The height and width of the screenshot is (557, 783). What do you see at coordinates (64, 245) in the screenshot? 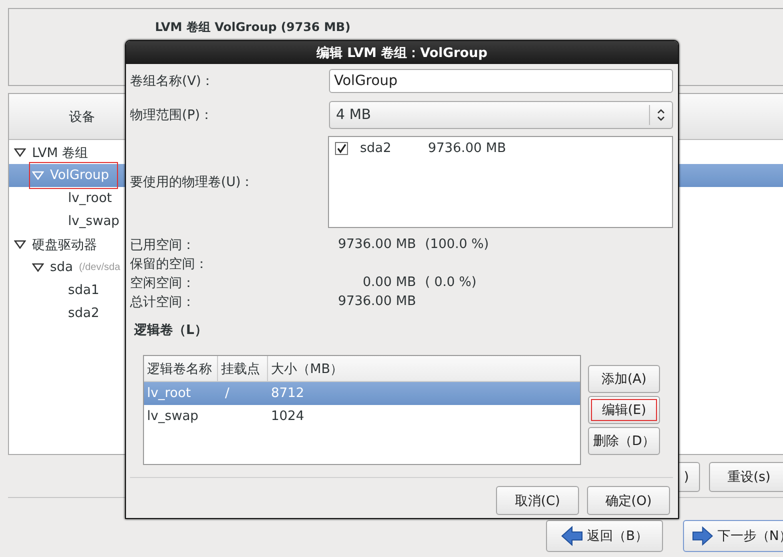
I see `tree-item-label: 硬盘驱动器` at bounding box center [64, 245].